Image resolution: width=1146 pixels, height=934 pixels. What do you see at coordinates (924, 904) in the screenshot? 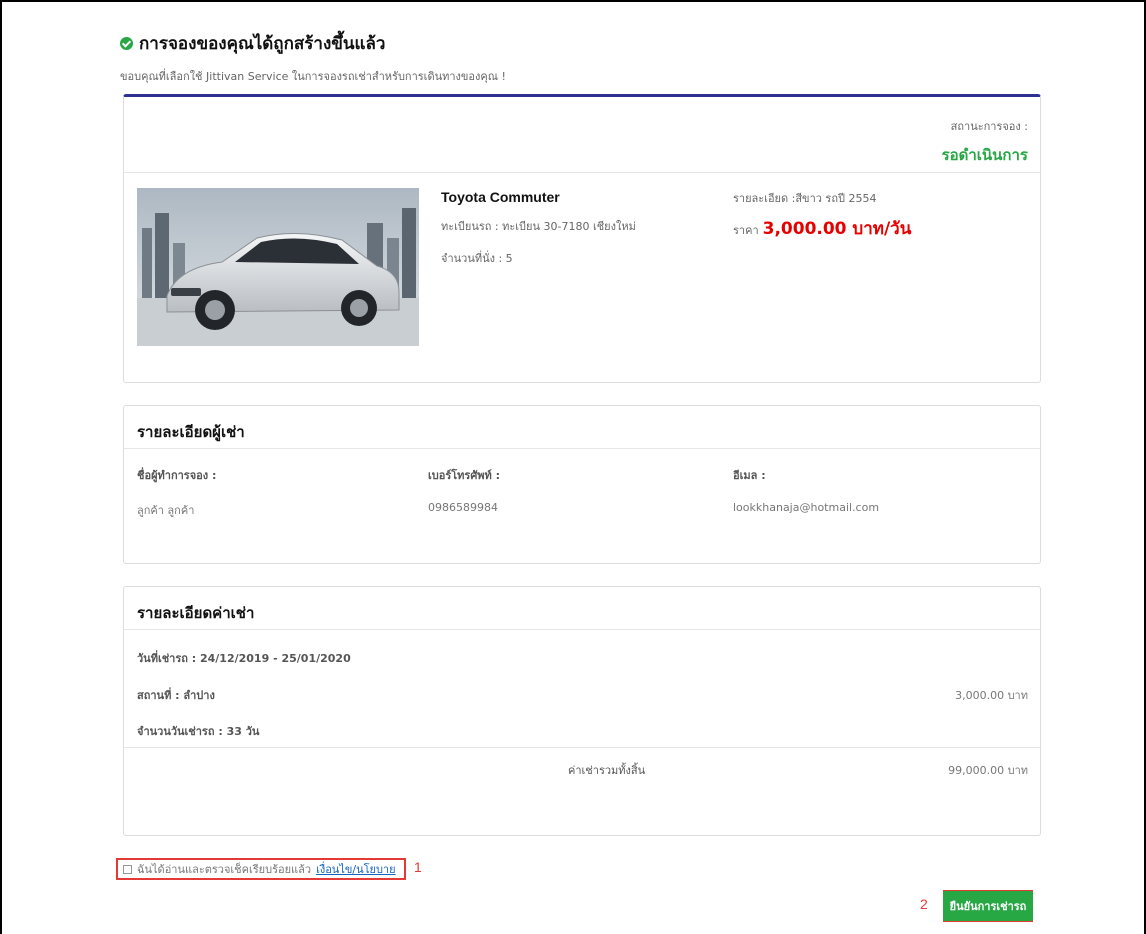
I see `annotation-marker-2: 2` at bounding box center [924, 904].